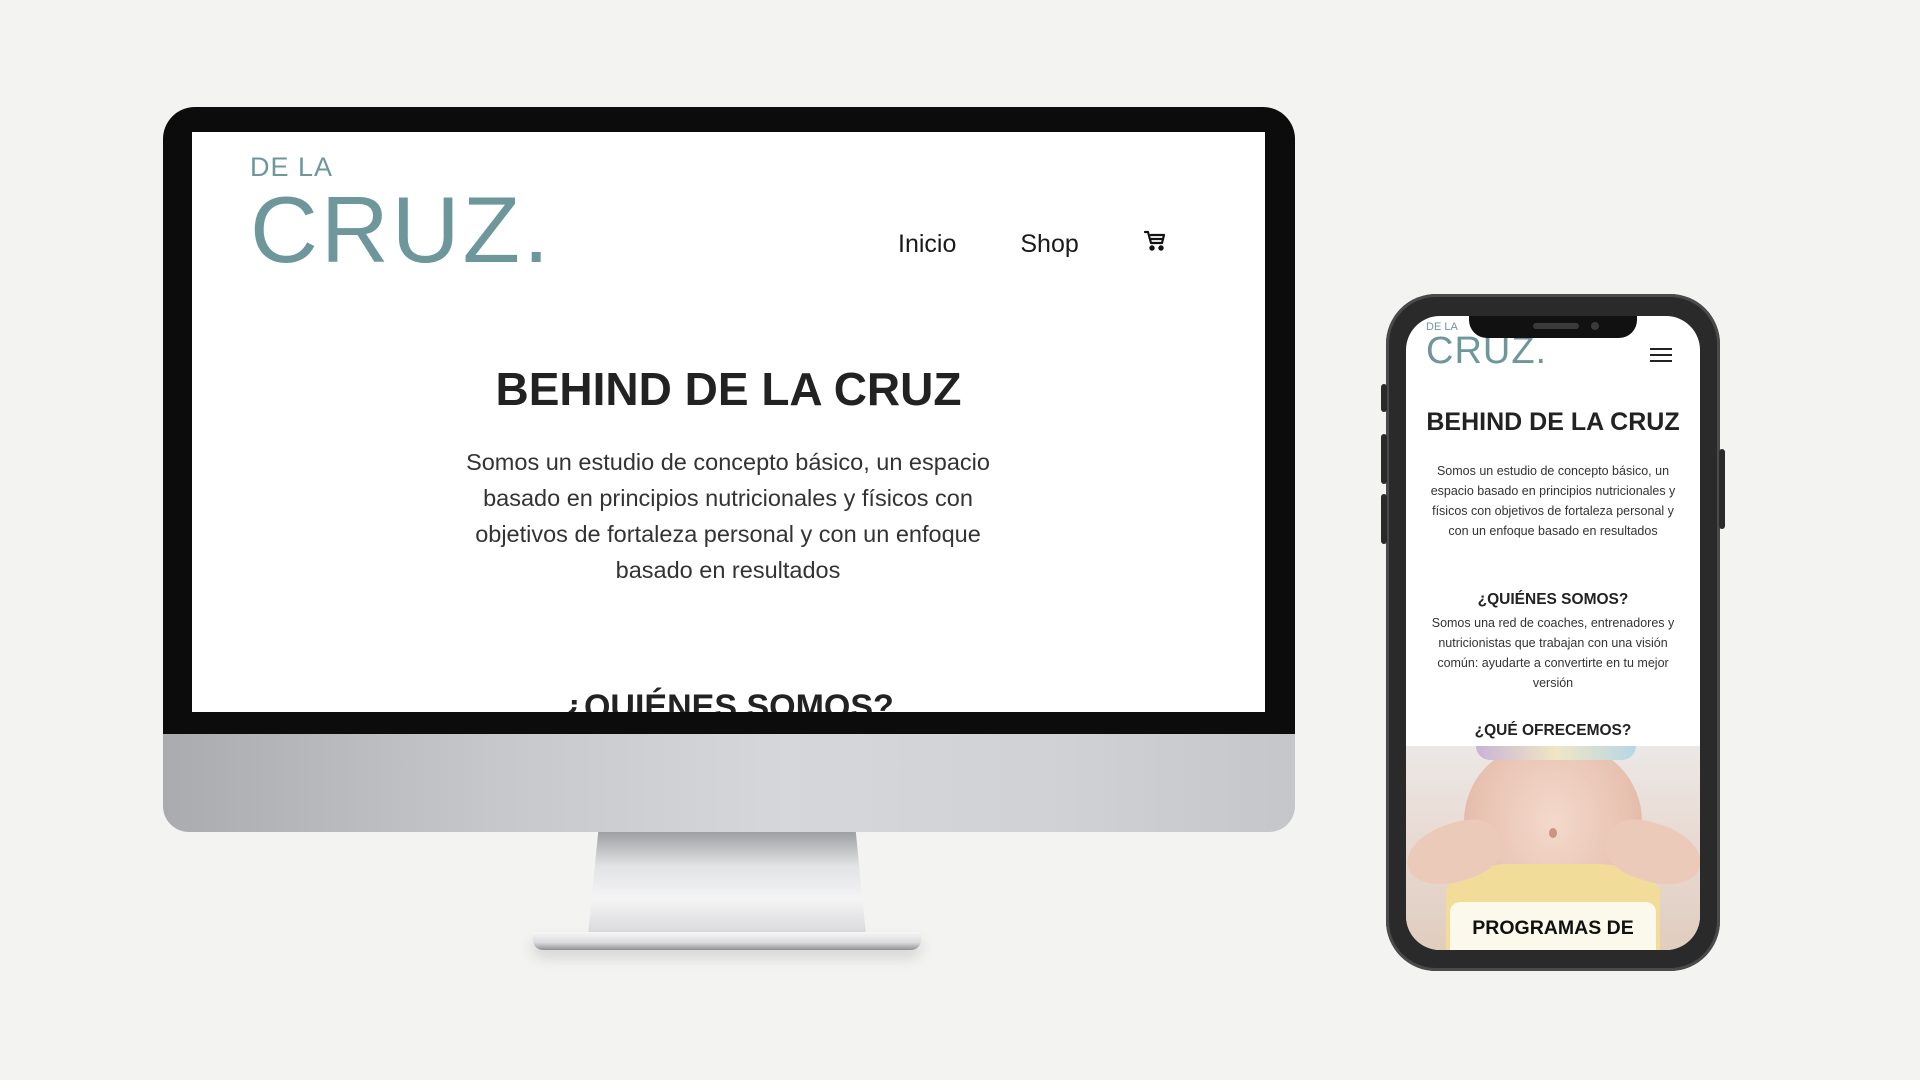  What do you see at coordinates (401, 229) in the screenshot?
I see `logo-main-text: CRUZ.` at bounding box center [401, 229].